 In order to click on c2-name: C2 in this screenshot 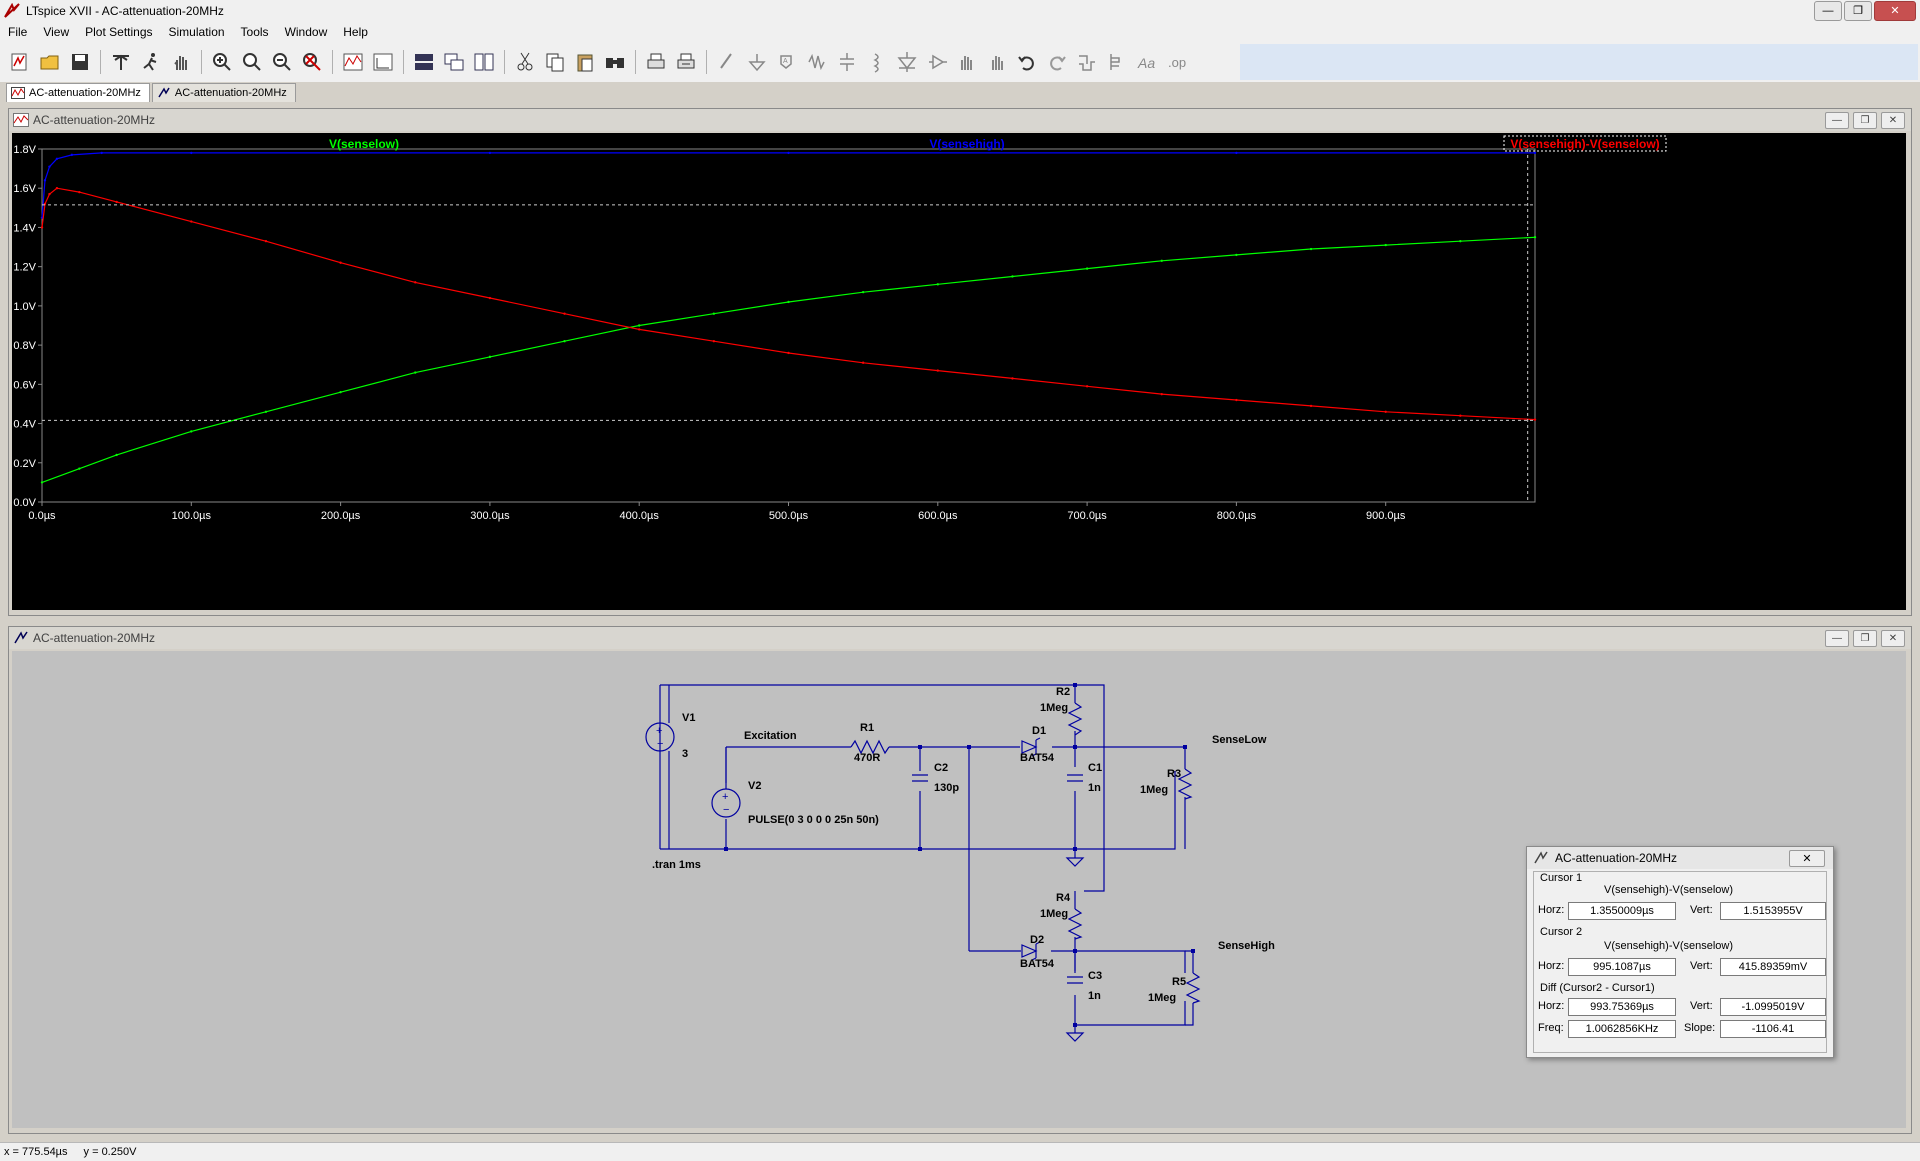, I will do `click(941, 768)`.